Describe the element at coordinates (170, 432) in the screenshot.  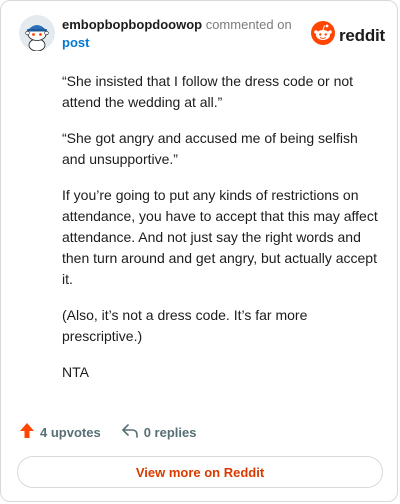
I see `replies-count: 0 replies` at that location.